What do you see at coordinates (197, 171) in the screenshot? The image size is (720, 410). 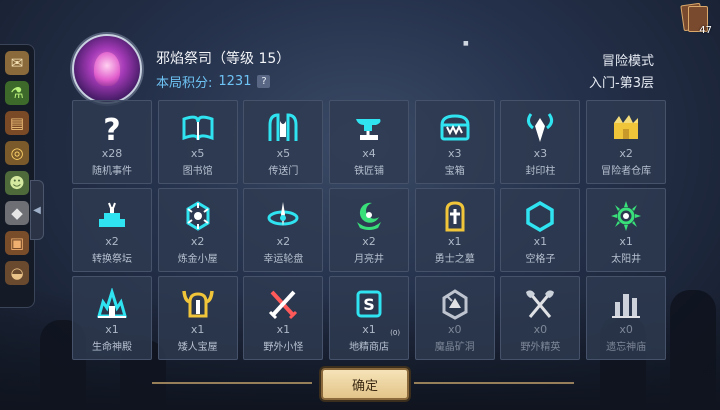 I see `tile-name: 图书馆` at bounding box center [197, 171].